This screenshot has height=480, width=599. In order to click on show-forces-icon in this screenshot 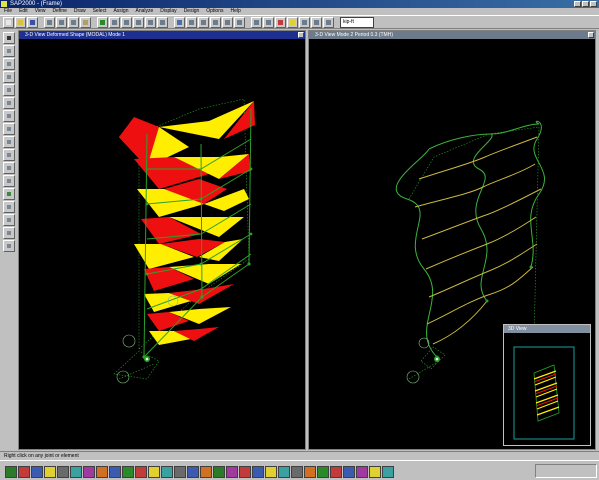, I will do `click(292, 22)`.